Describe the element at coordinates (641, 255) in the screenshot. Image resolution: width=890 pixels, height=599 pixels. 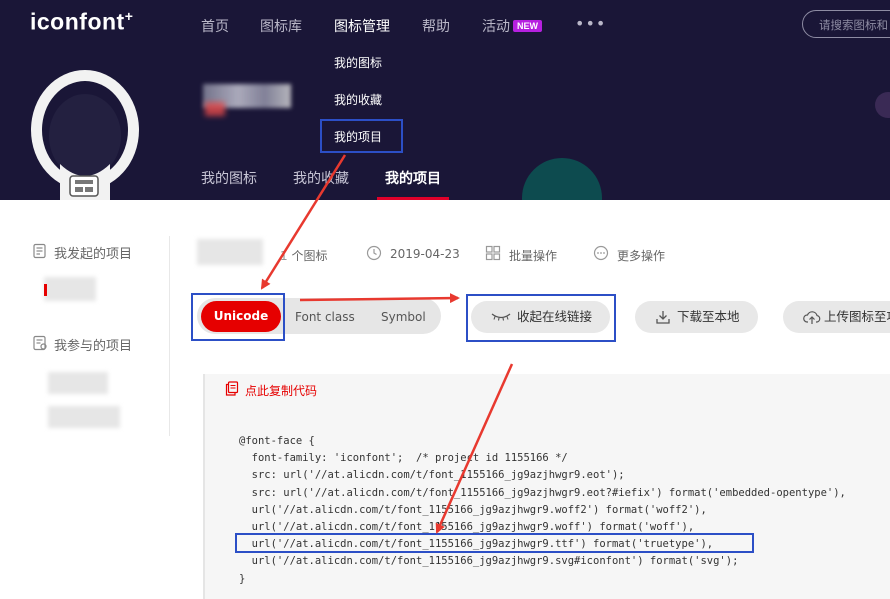
I see `more-ops-button: 更多操作` at that location.